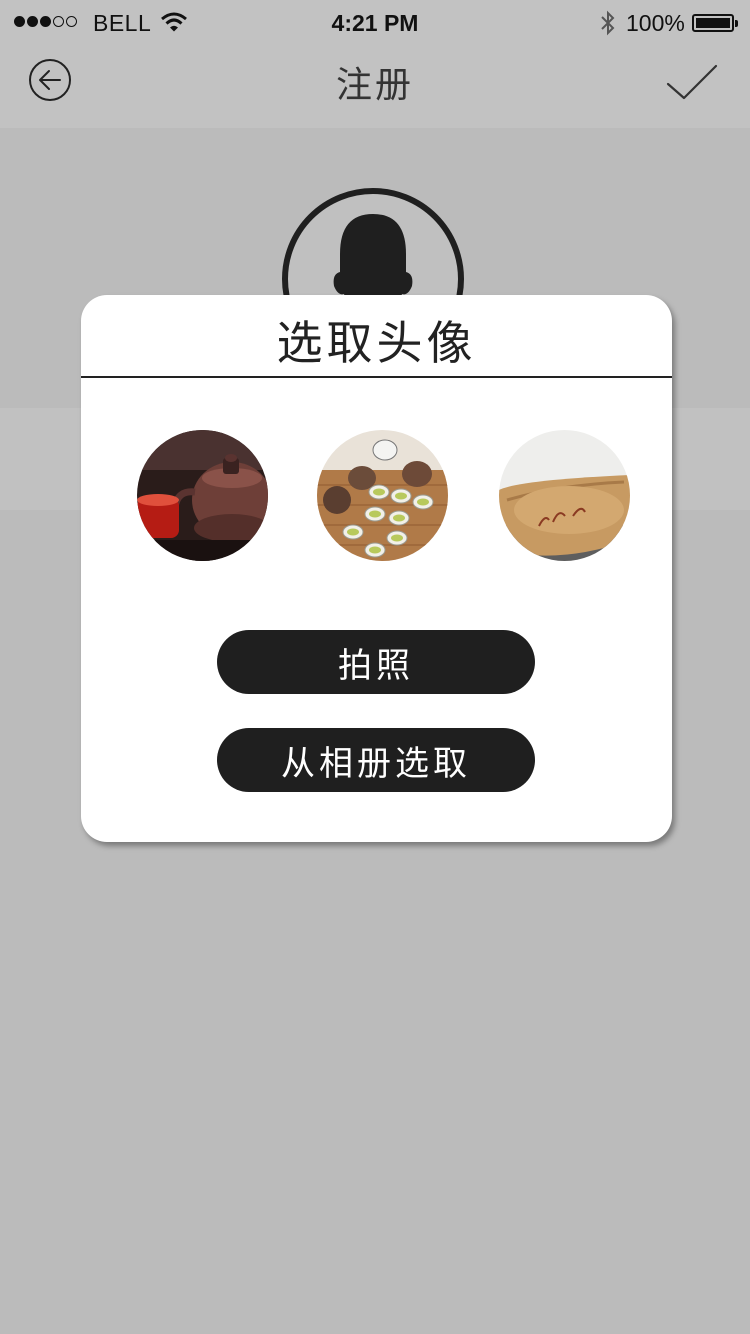 This screenshot has height=1334, width=750. What do you see at coordinates (376, 760) in the screenshot?
I see `choose-from-album-button: 从相册选取` at bounding box center [376, 760].